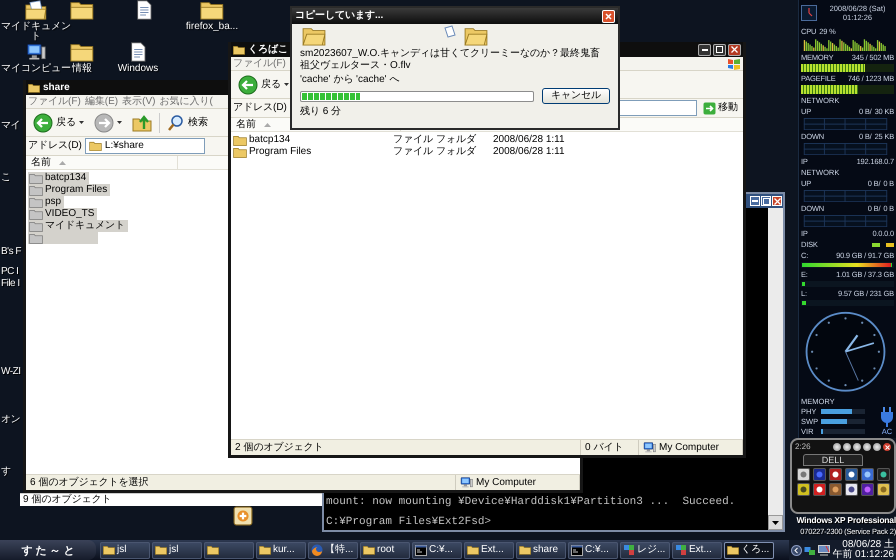 This screenshot has width=896, height=560. What do you see at coordinates (58, 122) in the screenshot?
I see `back-button: 戻る` at bounding box center [58, 122].